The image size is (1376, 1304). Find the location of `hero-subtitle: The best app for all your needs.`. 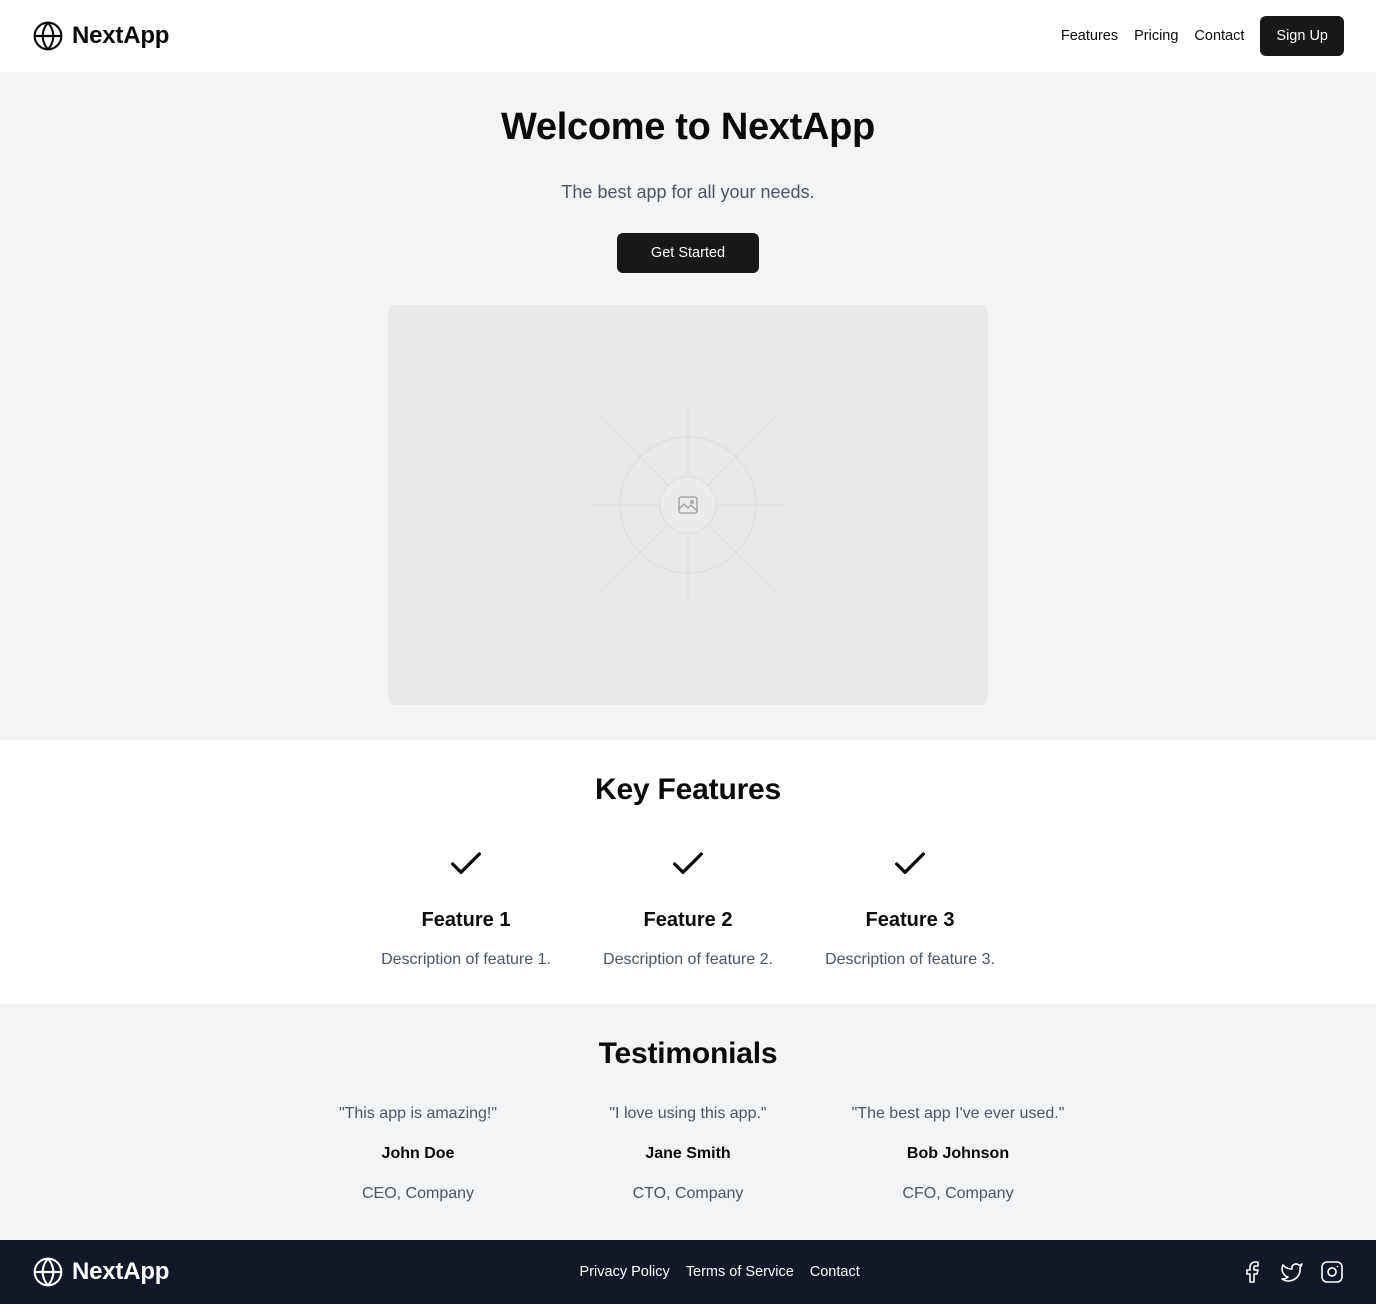

hero-subtitle: The best app for all your needs. is located at coordinates (688, 192).